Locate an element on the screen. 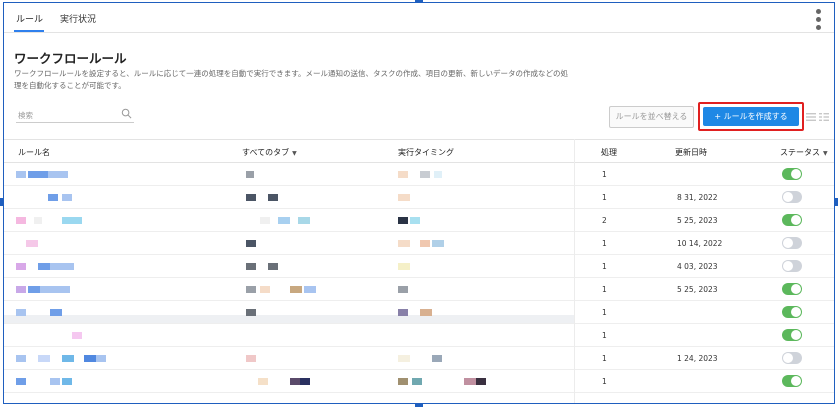  table-row: 1 10 14, 2022 is located at coordinates (419, 243).